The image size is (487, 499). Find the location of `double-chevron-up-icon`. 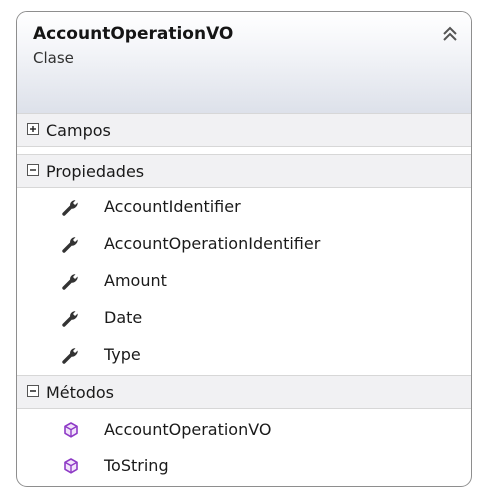

double-chevron-up-icon is located at coordinates (450, 34).